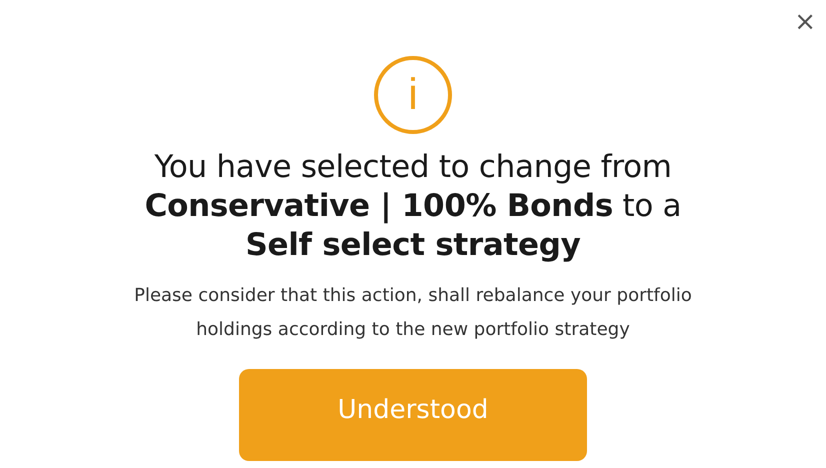 Image resolution: width=826 pixels, height=468 pixels. What do you see at coordinates (805, 22) in the screenshot?
I see `close-button: ×` at bounding box center [805, 22].